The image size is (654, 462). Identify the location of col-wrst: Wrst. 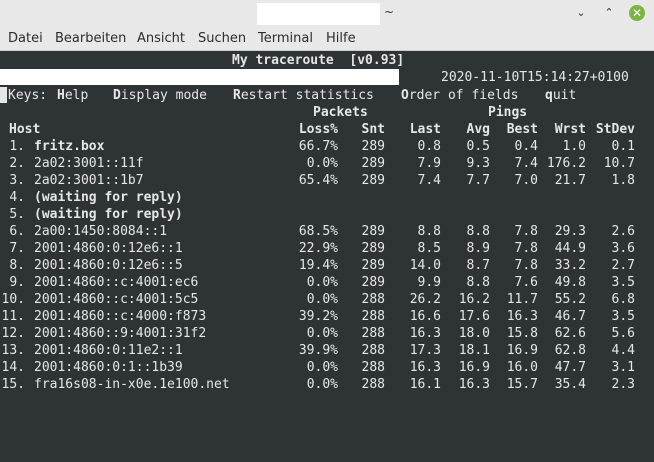
(570, 129).